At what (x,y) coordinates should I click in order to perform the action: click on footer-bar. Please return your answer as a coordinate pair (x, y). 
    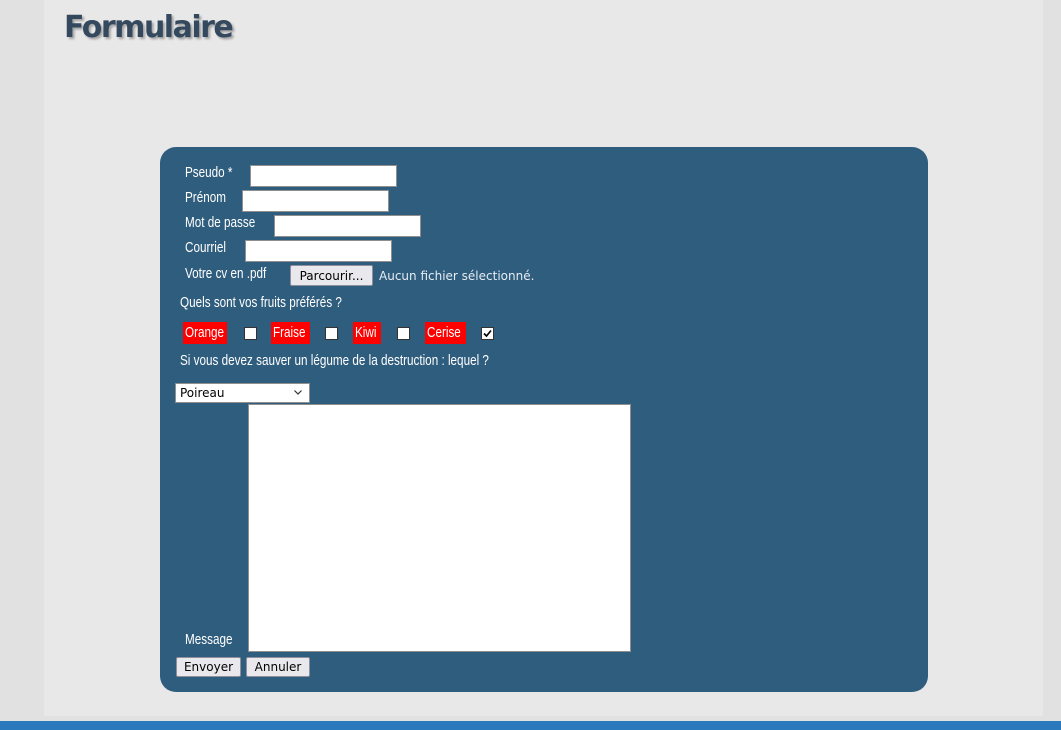
    Looking at the image, I should click on (530, 725).